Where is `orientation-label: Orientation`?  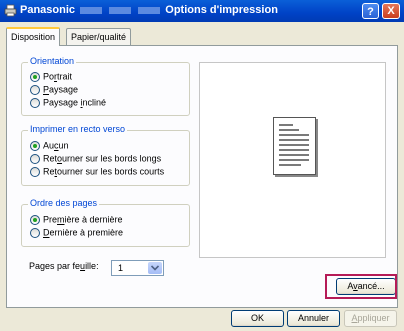 orientation-label: Orientation is located at coordinates (52, 61).